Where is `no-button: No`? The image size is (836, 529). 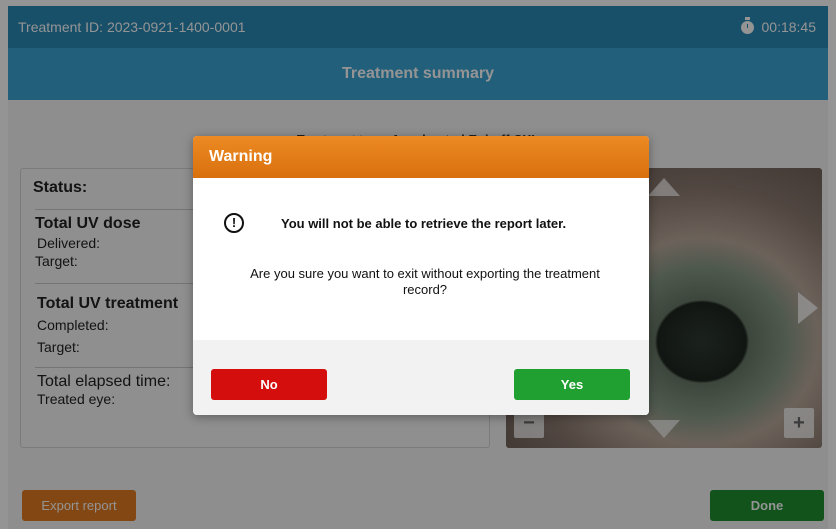
no-button: No is located at coordinates (269, 384).